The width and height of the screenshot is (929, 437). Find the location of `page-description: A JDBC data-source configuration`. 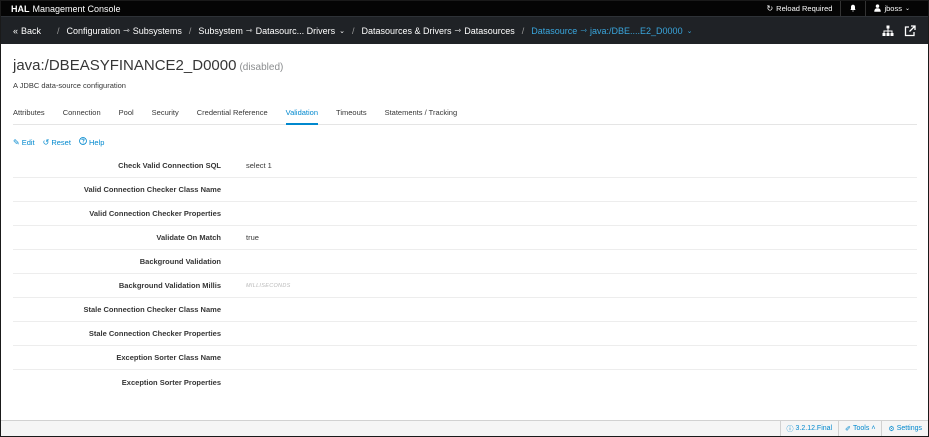

page-description: A JDBC data-source configuration is located at coordinates (69, 85).